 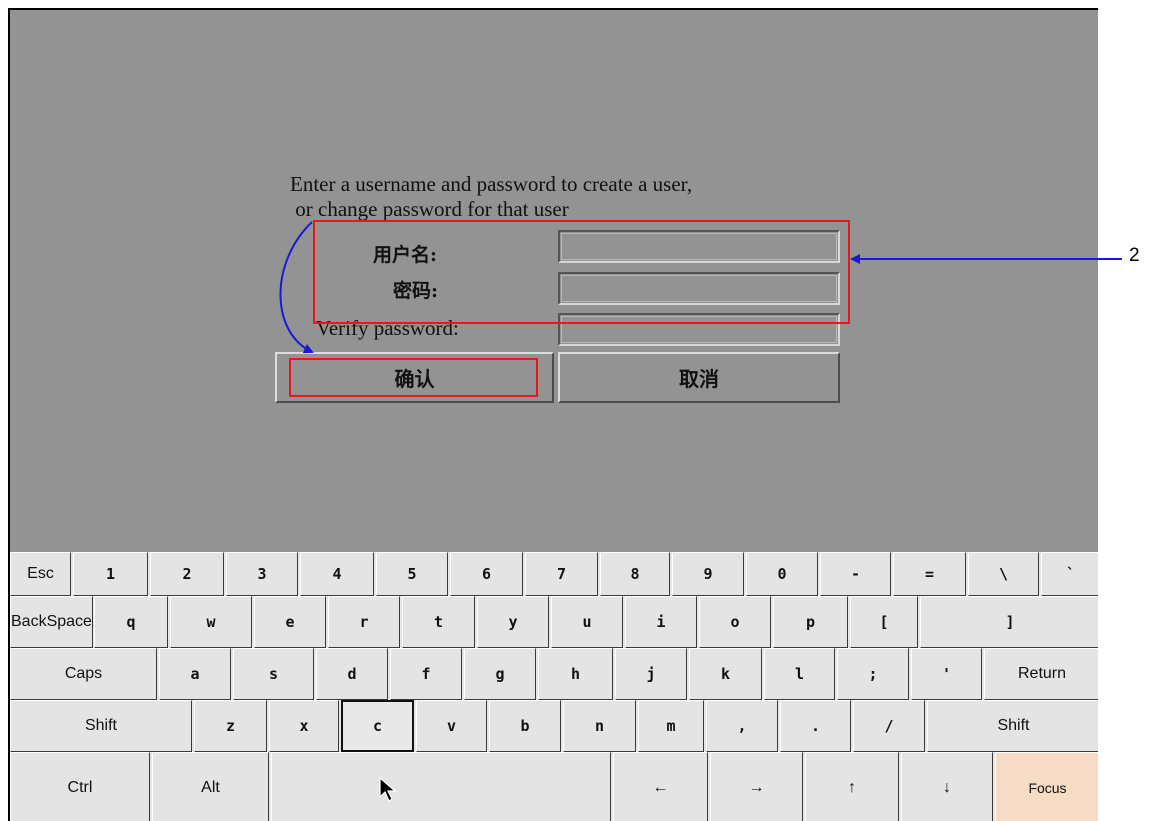 What do you see at coordinates (699, 288) in the screenshot?
I see `password-field` at bounding box center [699, 288].